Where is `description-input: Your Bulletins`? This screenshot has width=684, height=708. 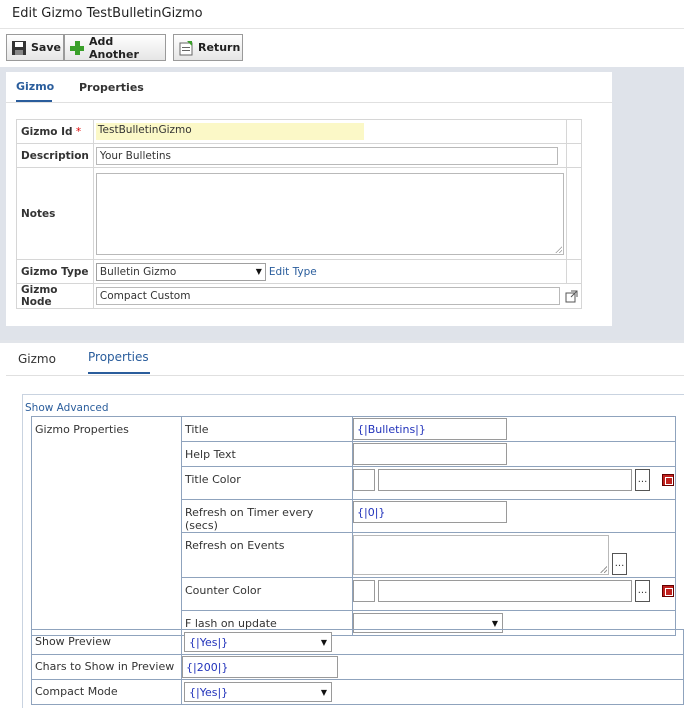 description-input: Your Bulletins is located at coordinates (326, 155).